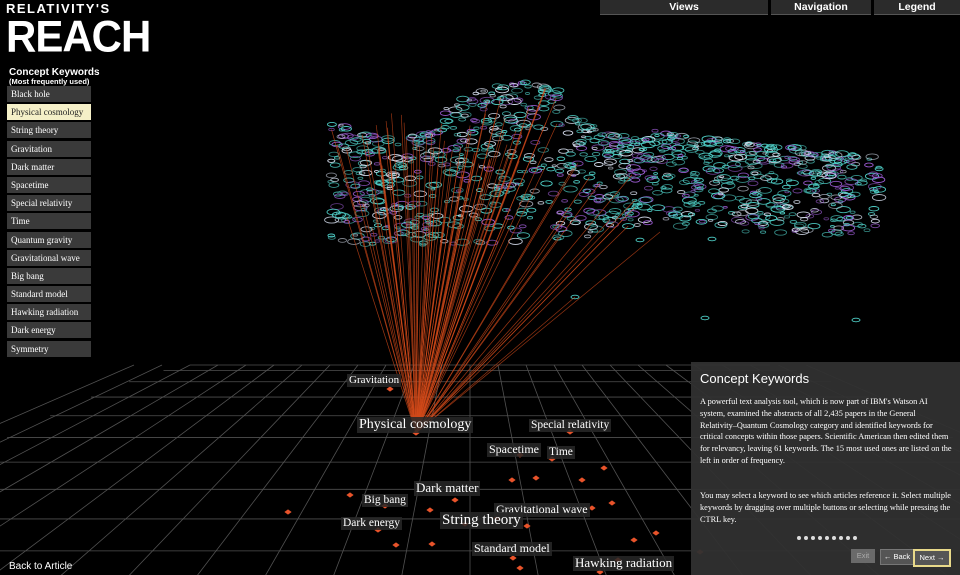 The image size is (960, 575). I want to click on keyword-physical-cosmology: Physical cosmology, so click(49, 112).